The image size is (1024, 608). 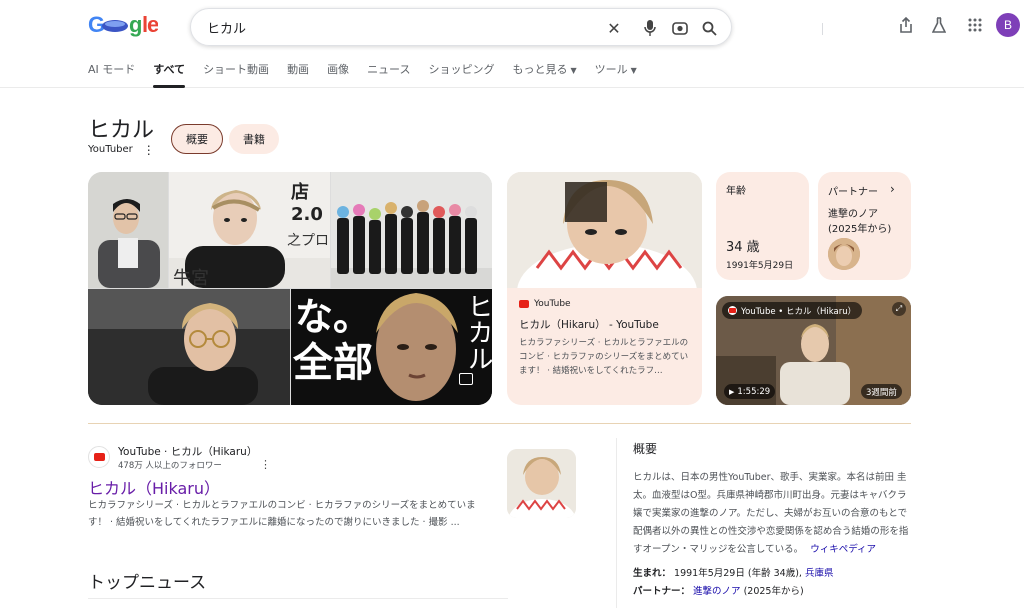 What do you see at coordinates (844, 254) in the screenshot?
I see `partner-avatar` at bounding box center [844, 254].